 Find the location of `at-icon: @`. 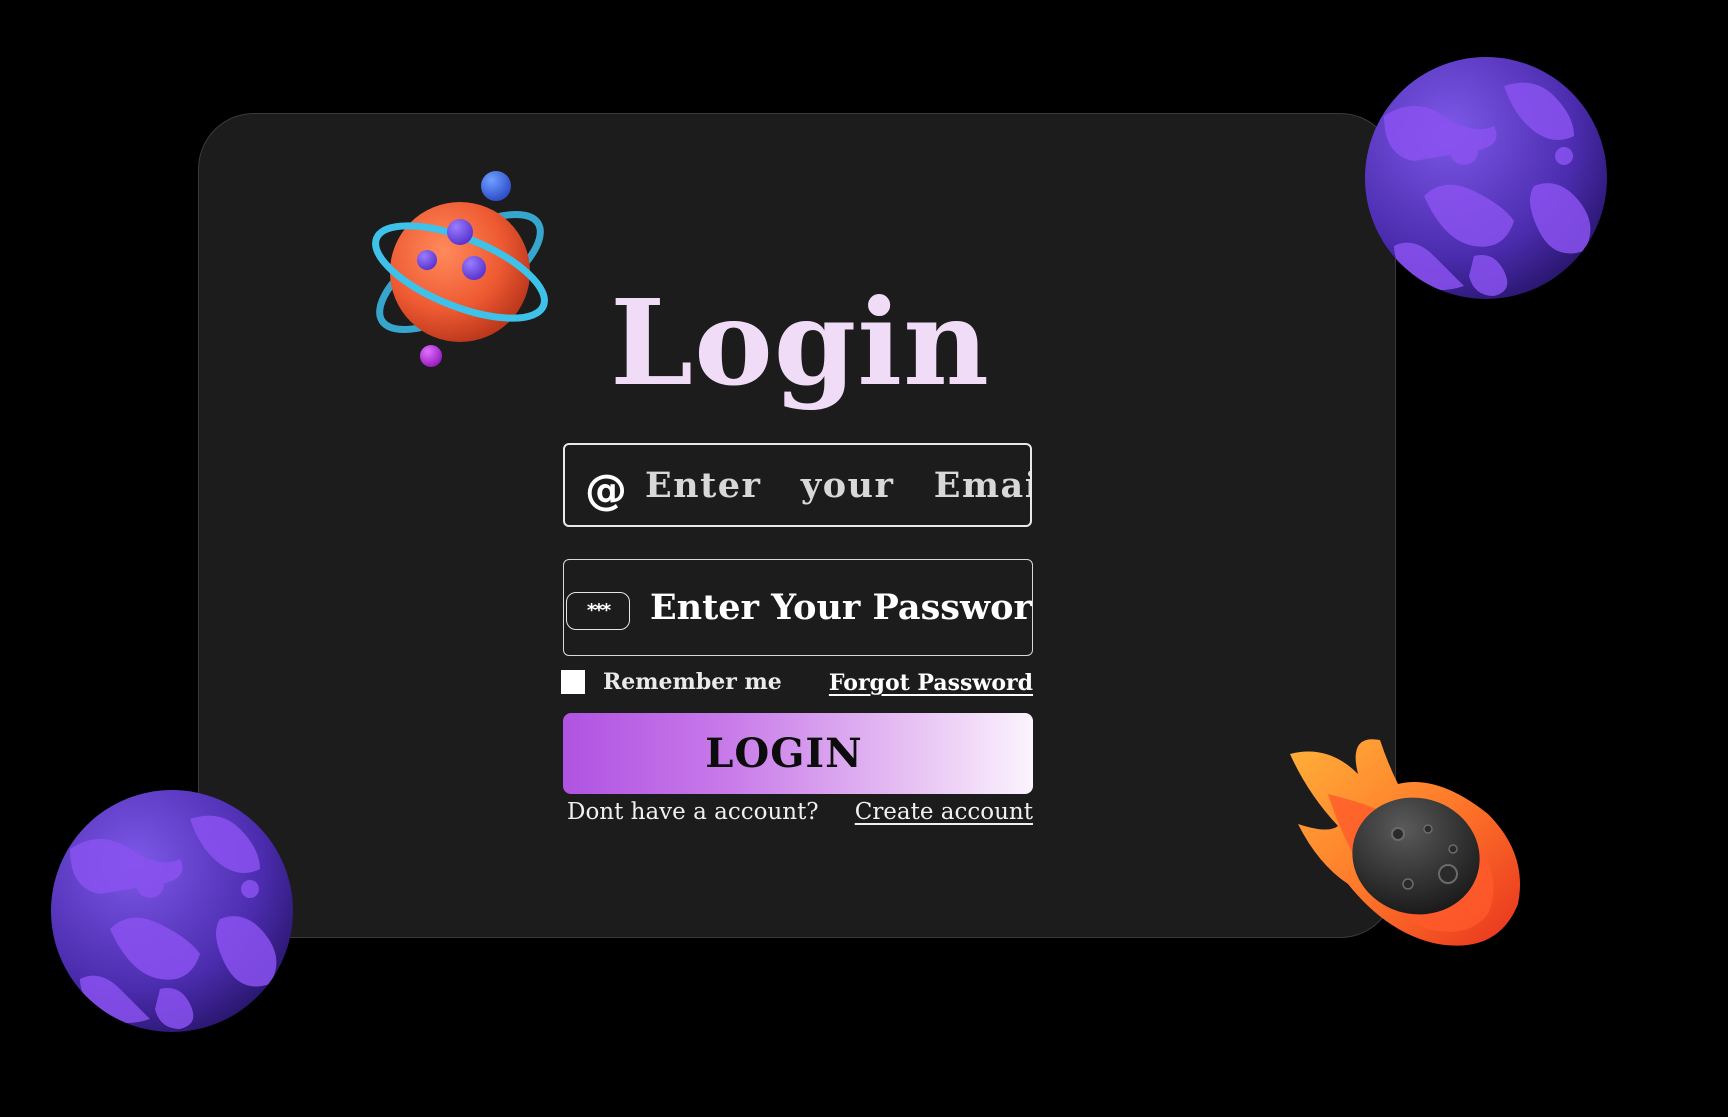

at-icon: @ is located at coordinates (606, 489).